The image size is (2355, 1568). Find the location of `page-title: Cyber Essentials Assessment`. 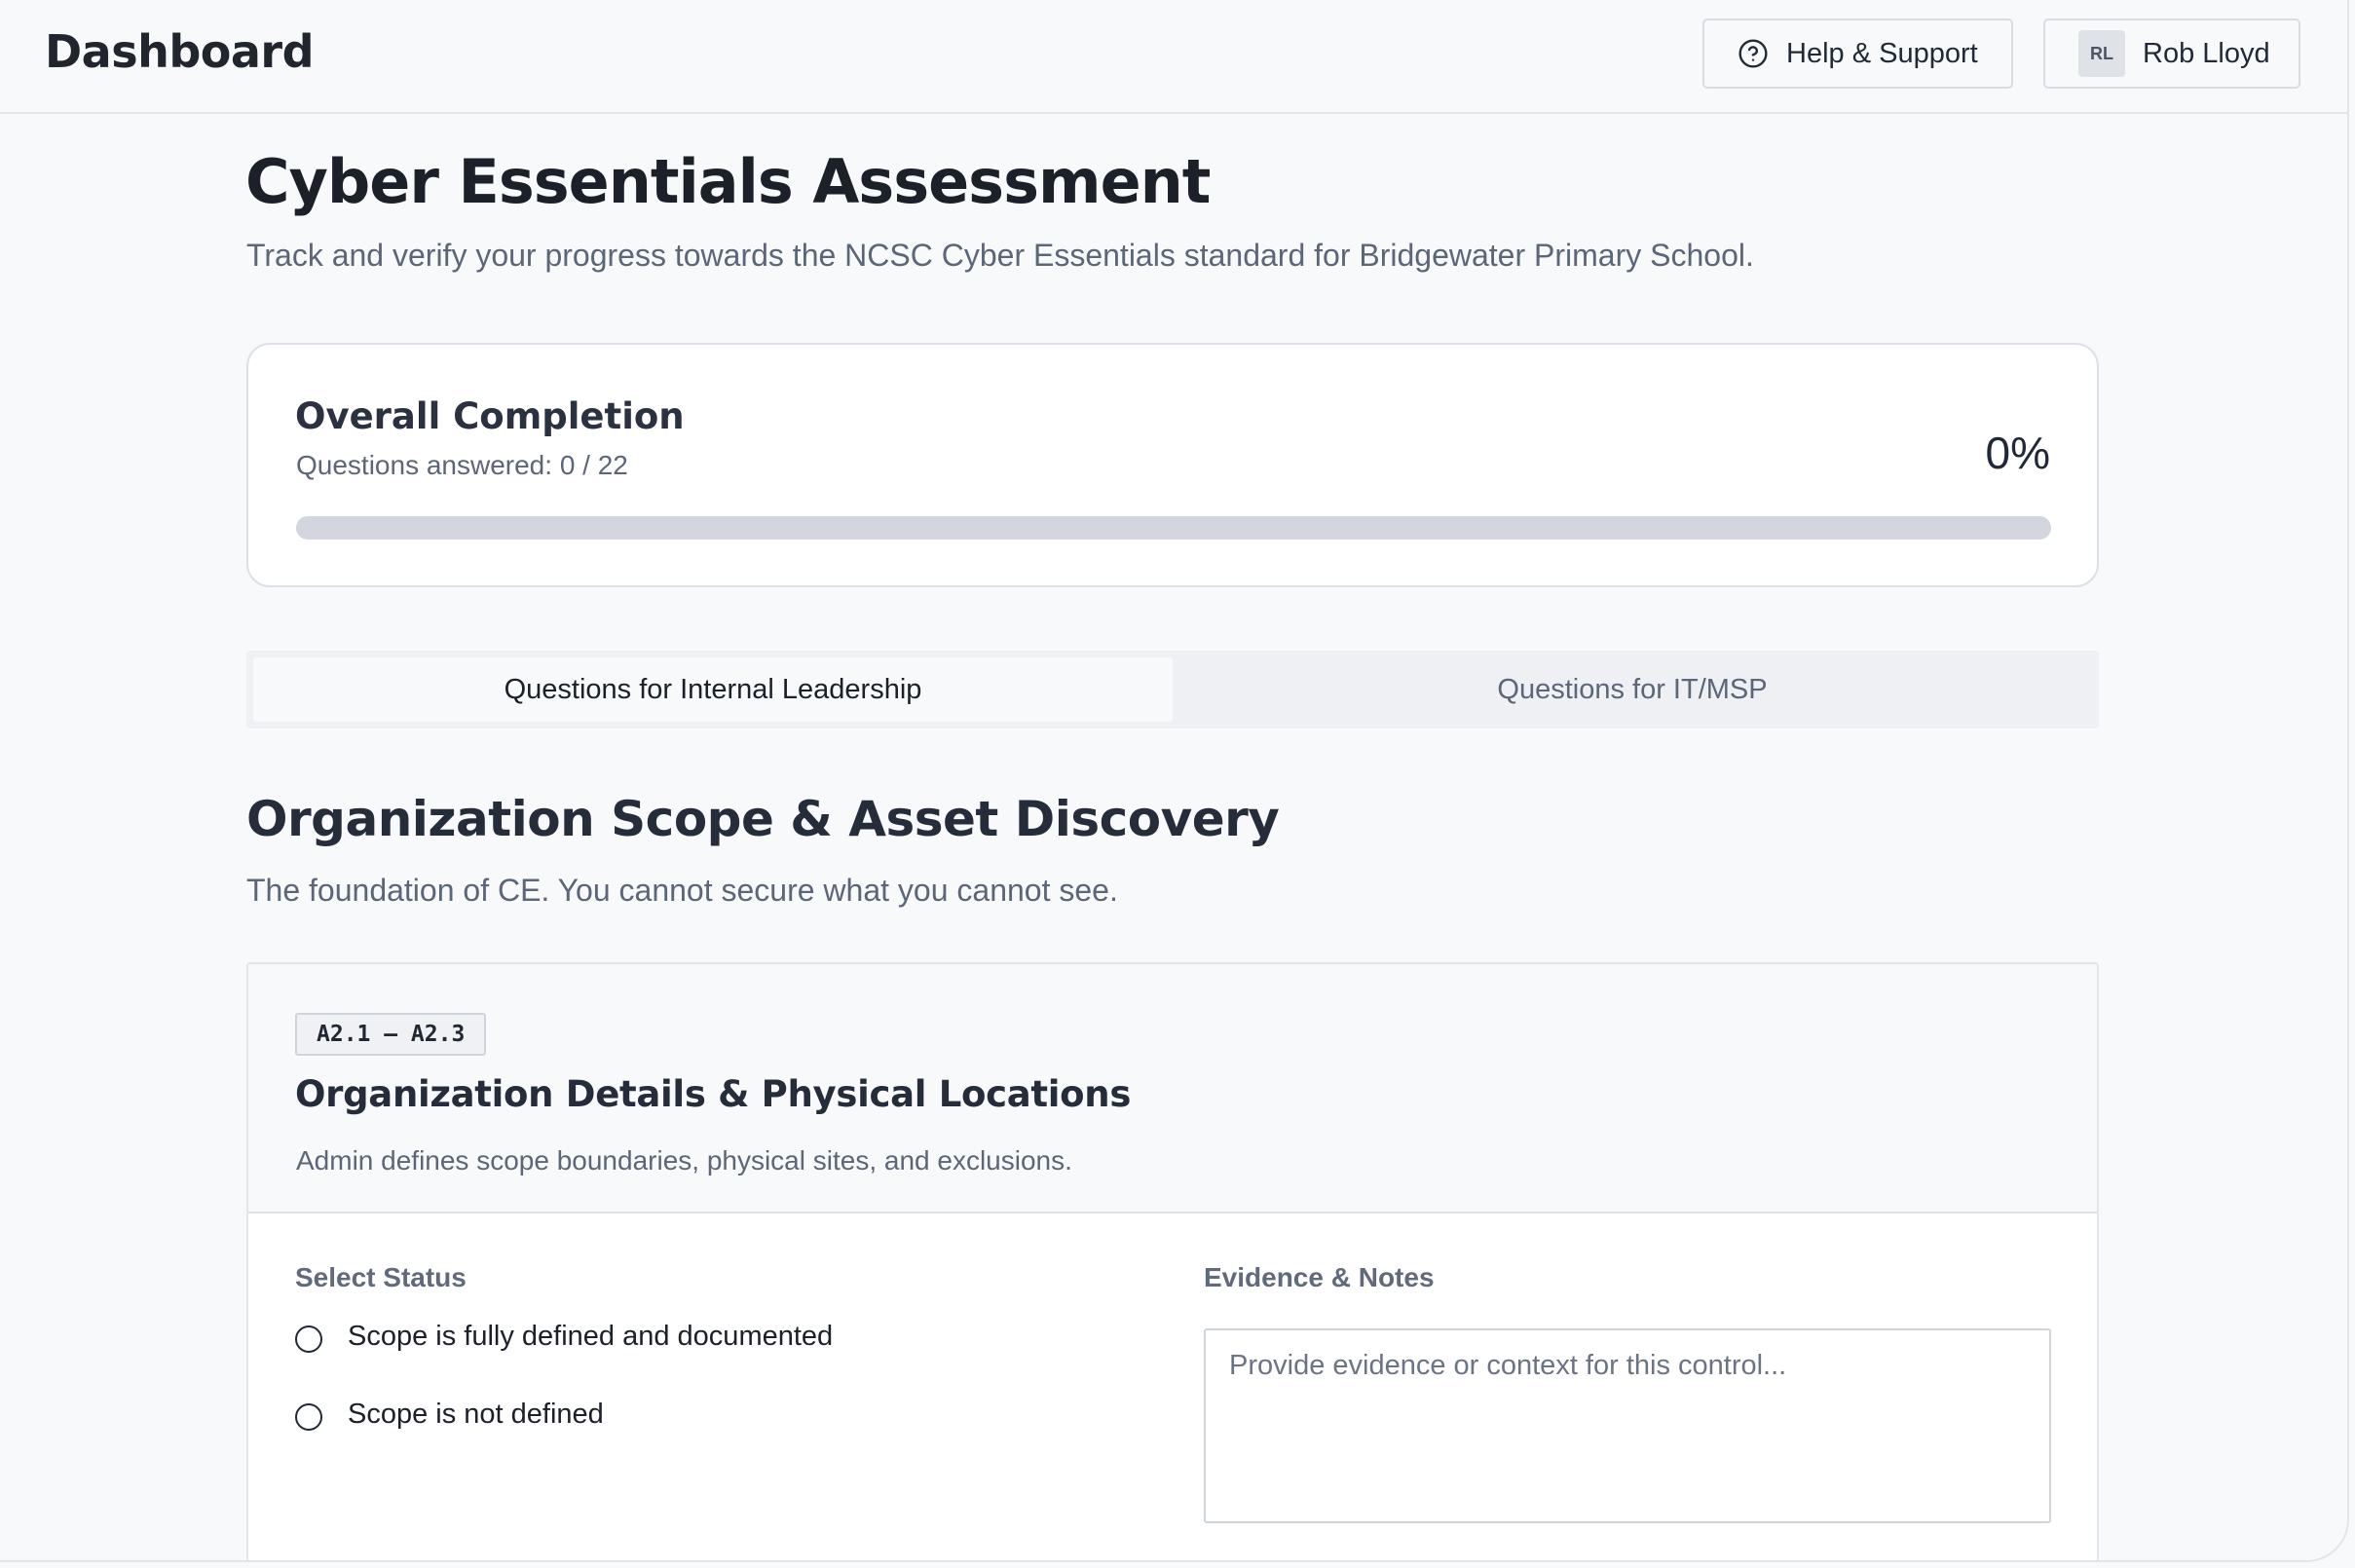

page-title: Cyber Essentials Assessment is located at coordinates (728, 181).